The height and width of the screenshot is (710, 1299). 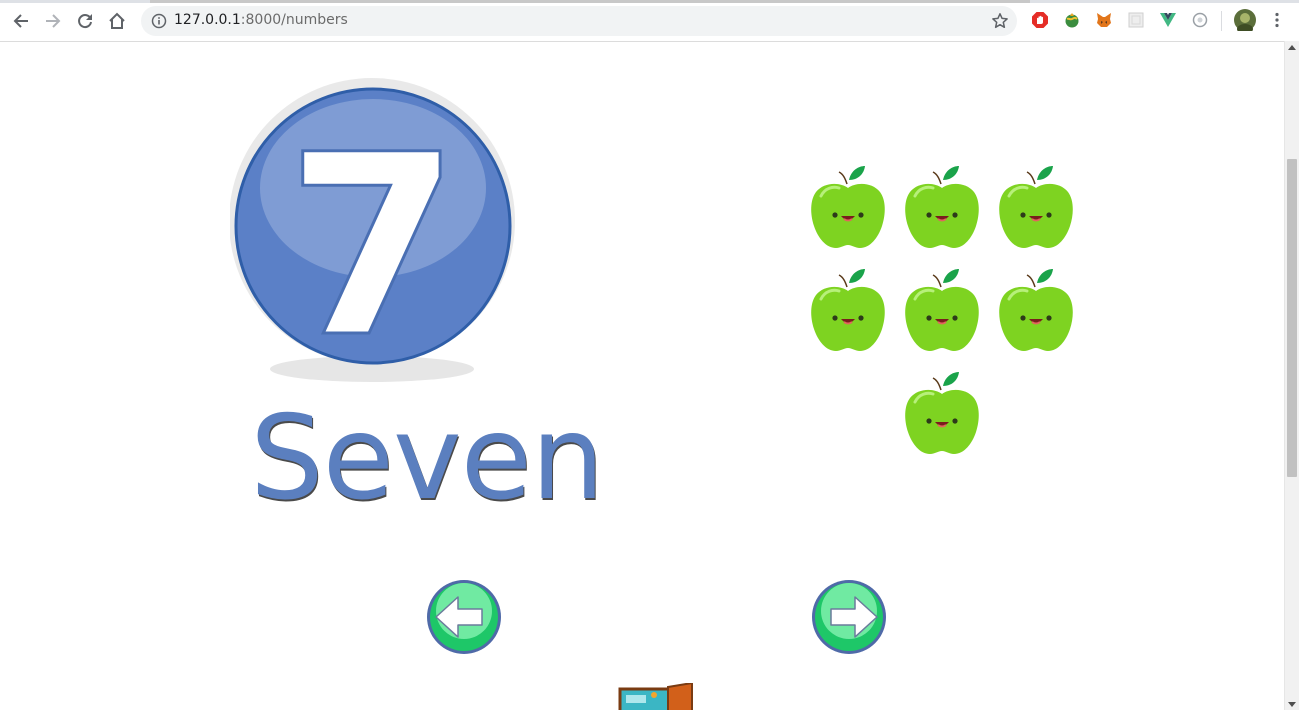 I want to click on tab-strip-line, so click(x=590, y=1).